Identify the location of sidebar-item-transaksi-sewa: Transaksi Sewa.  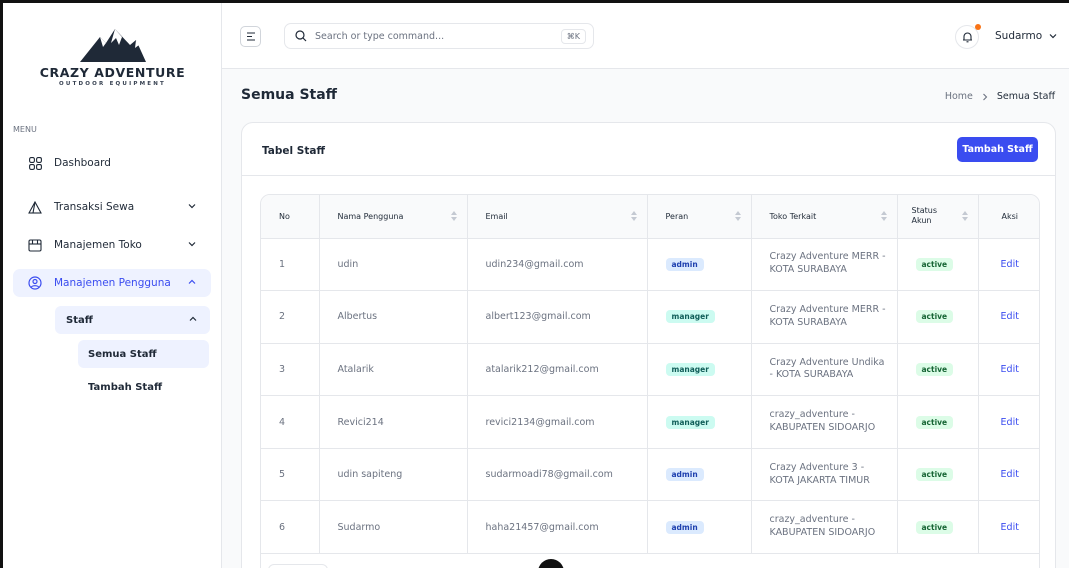
(112, 207).